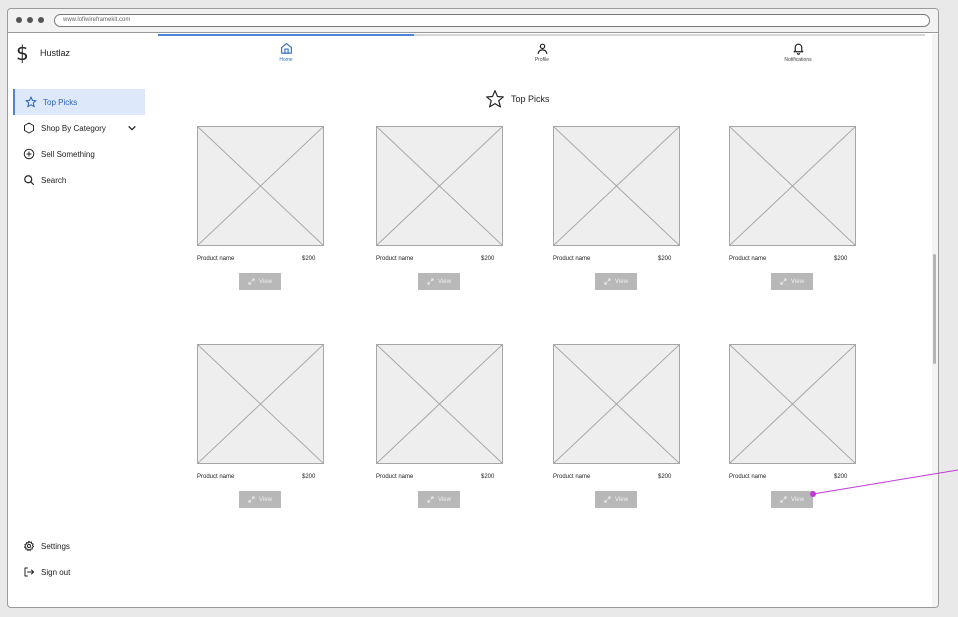 The image size is (958, 617). I want to click on tab-profile: Profile, so click(542, 57).